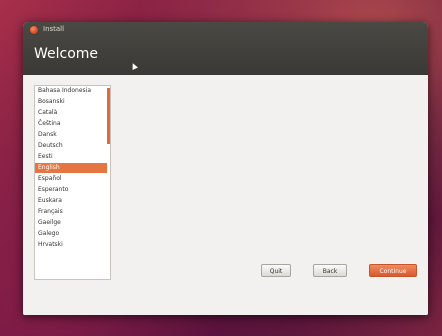 The width and height of the screenshot is (442, 336). What do you see at coordinates (71, 234) in the screenshot?
I see `language-item: Galego` at bounding box center [71, 234].